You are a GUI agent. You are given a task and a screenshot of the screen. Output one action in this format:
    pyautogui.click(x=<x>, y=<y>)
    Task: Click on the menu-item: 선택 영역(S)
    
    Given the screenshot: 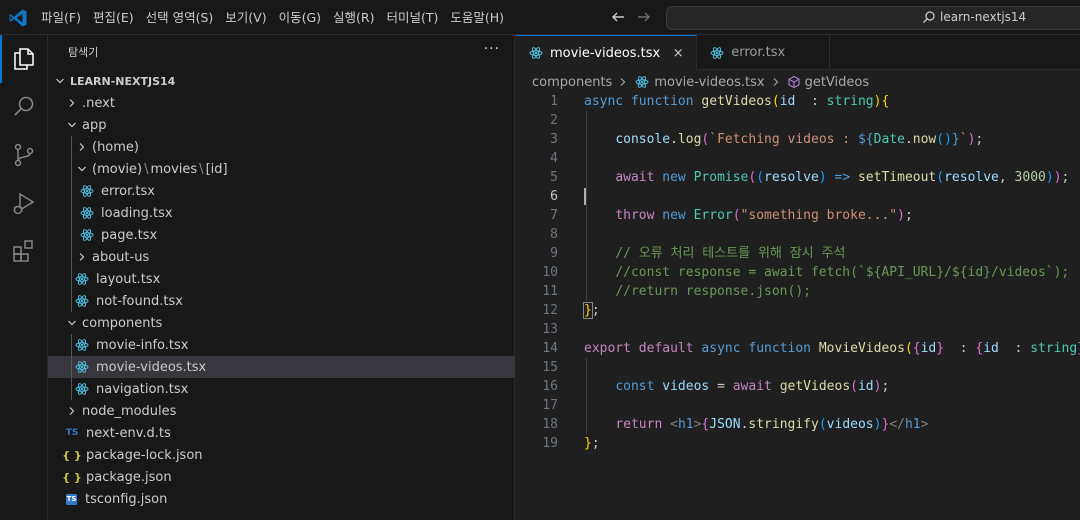 What is the action you would take?
    pyautogui.click(x=180, y=17)
    